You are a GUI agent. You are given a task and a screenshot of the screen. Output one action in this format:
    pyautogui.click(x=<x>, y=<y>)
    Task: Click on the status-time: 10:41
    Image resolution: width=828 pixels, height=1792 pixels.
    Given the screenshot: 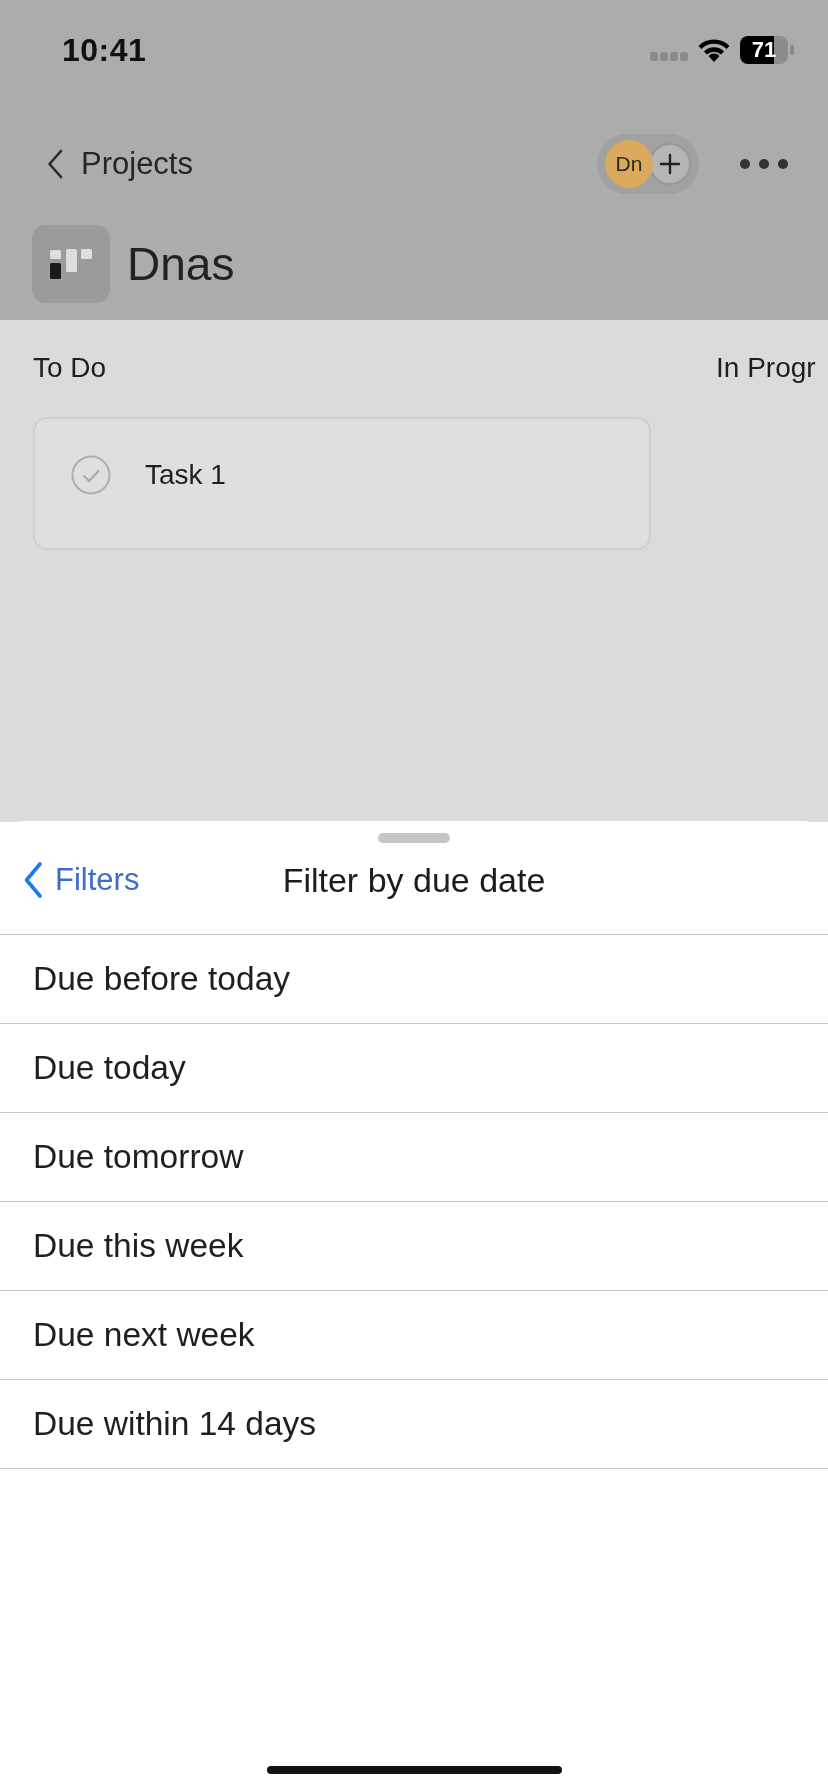 What is the action you would take?
    pyautogui.click(x=104, y=50)
    